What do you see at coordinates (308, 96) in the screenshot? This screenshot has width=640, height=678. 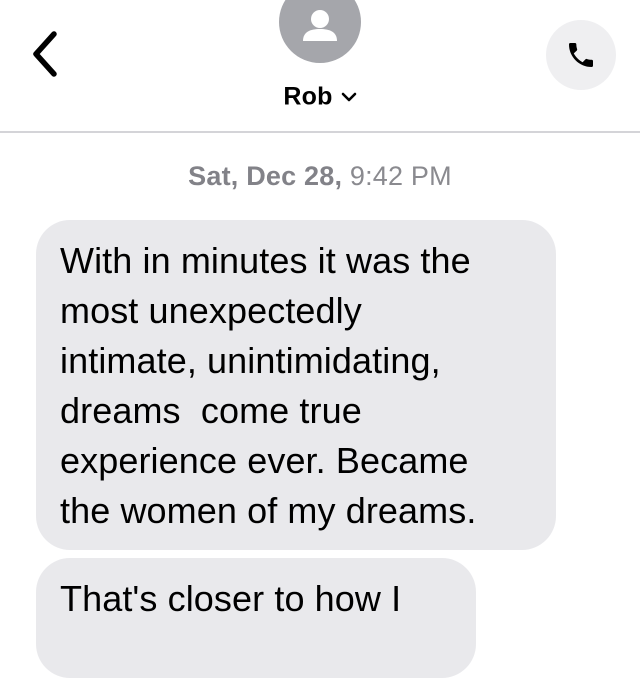 I see `contact-name: Rob` at bounding box center [308, 96].